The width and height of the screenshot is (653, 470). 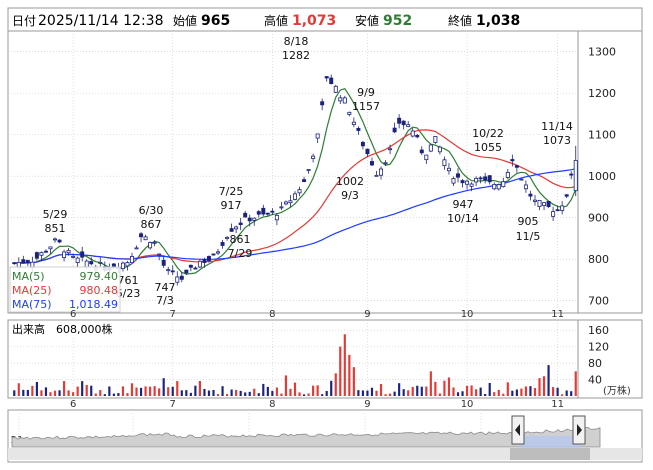 I want to click on month-label: 11, so click(x=557, y=404).